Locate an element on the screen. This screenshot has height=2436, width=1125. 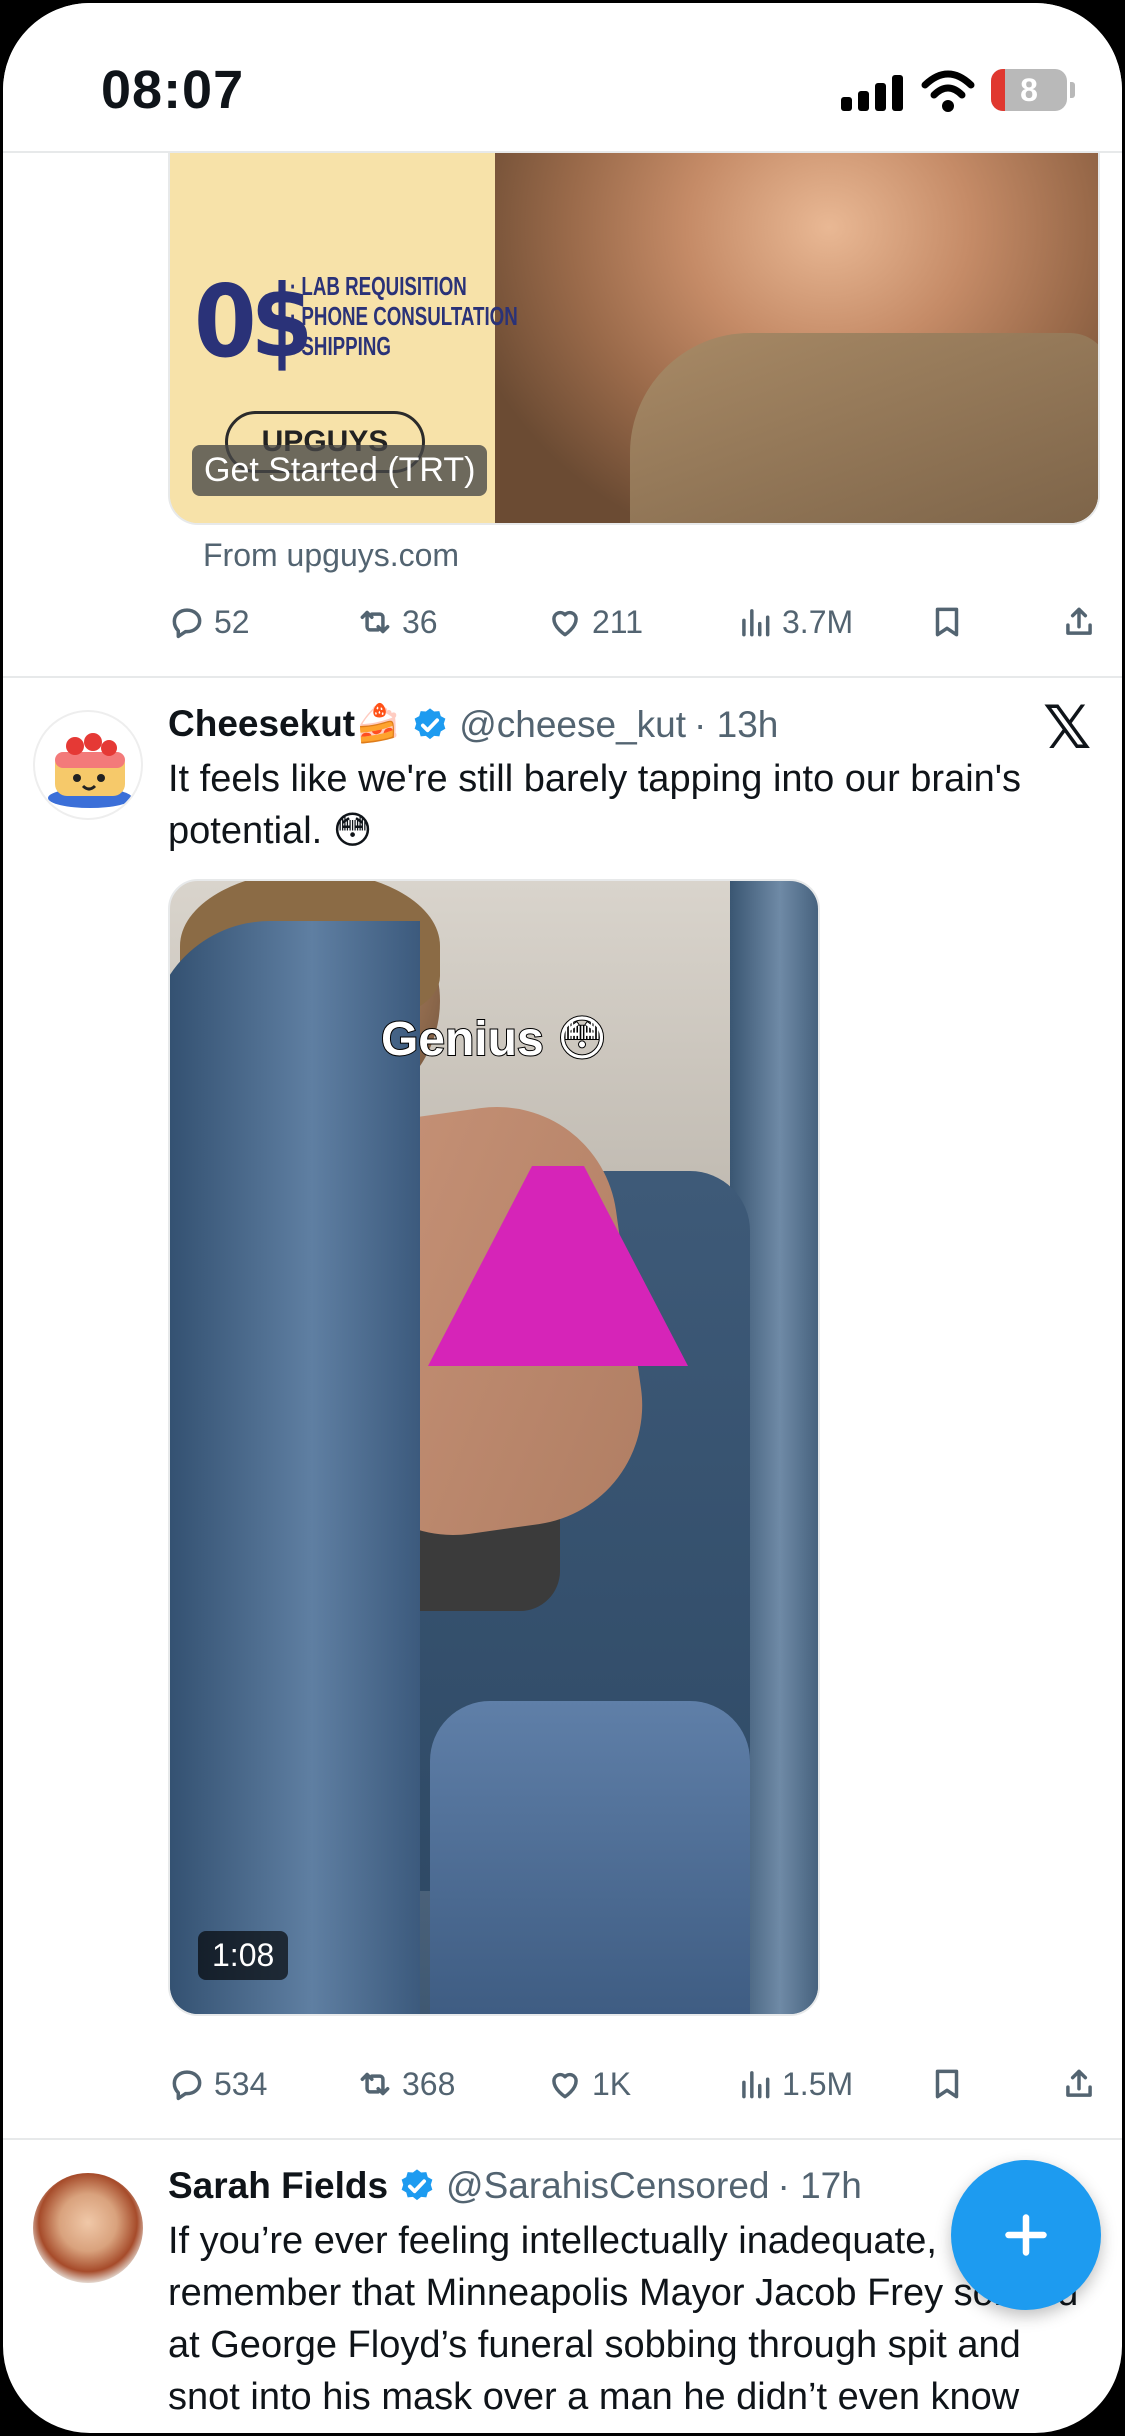
reply-button: 52 is located at coordinates (209, 622).